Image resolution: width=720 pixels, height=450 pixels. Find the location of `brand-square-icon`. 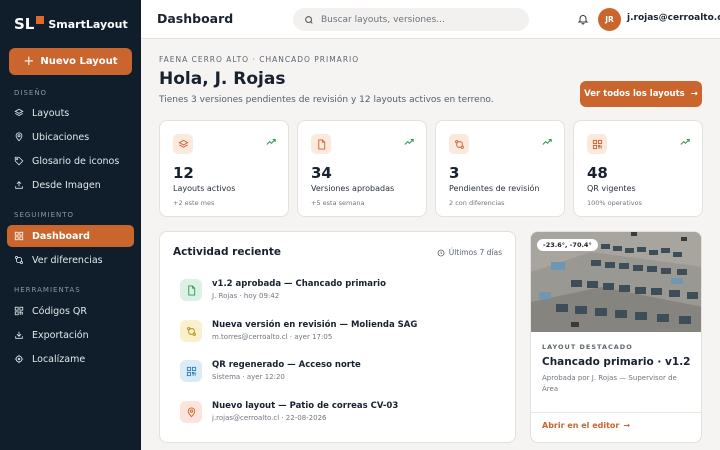

brand-square-icon is located at coordinates (40, 20).